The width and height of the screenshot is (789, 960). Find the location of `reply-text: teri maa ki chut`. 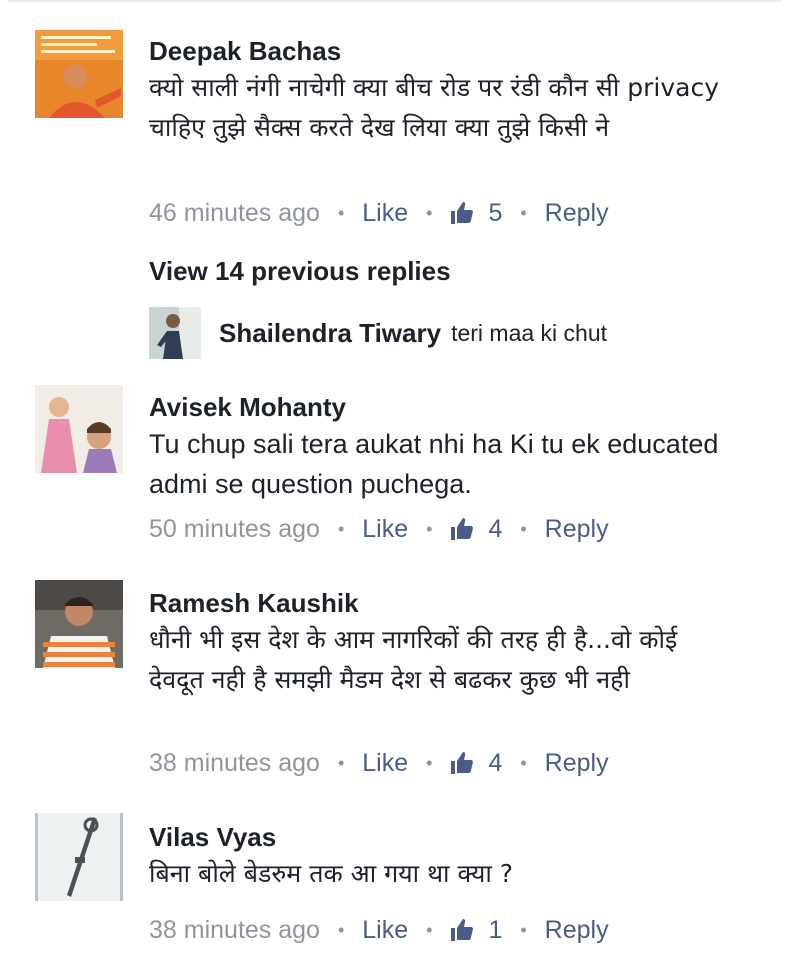

reply-text: teri maa ki chut is located at coordinates (529, 332).